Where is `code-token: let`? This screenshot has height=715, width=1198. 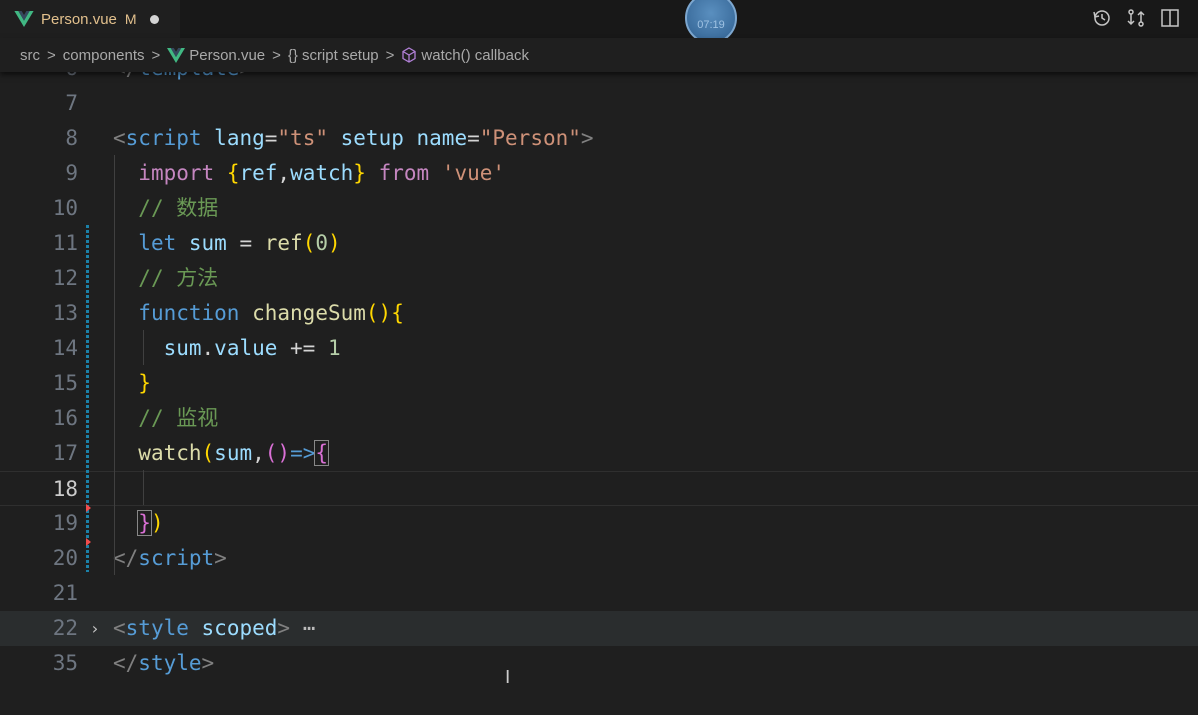
code-token: let is located at coordinates (157, 243).